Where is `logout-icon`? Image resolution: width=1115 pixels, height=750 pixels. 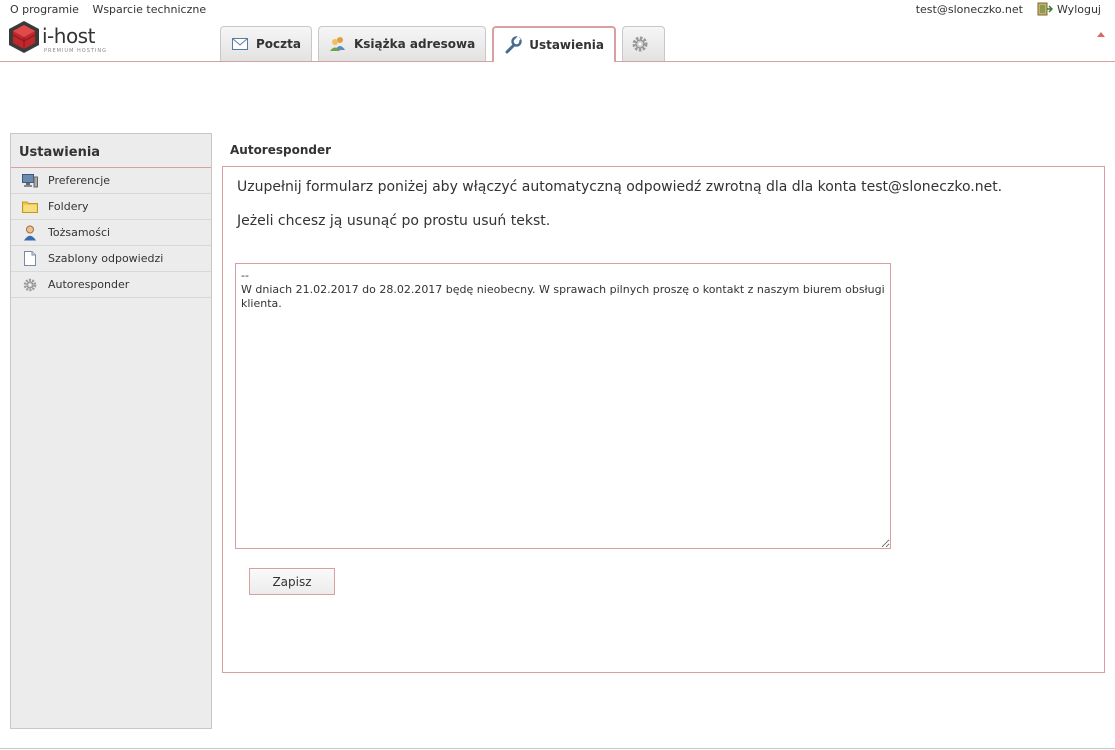
logout-icon is located at coordinates (1045, 9).